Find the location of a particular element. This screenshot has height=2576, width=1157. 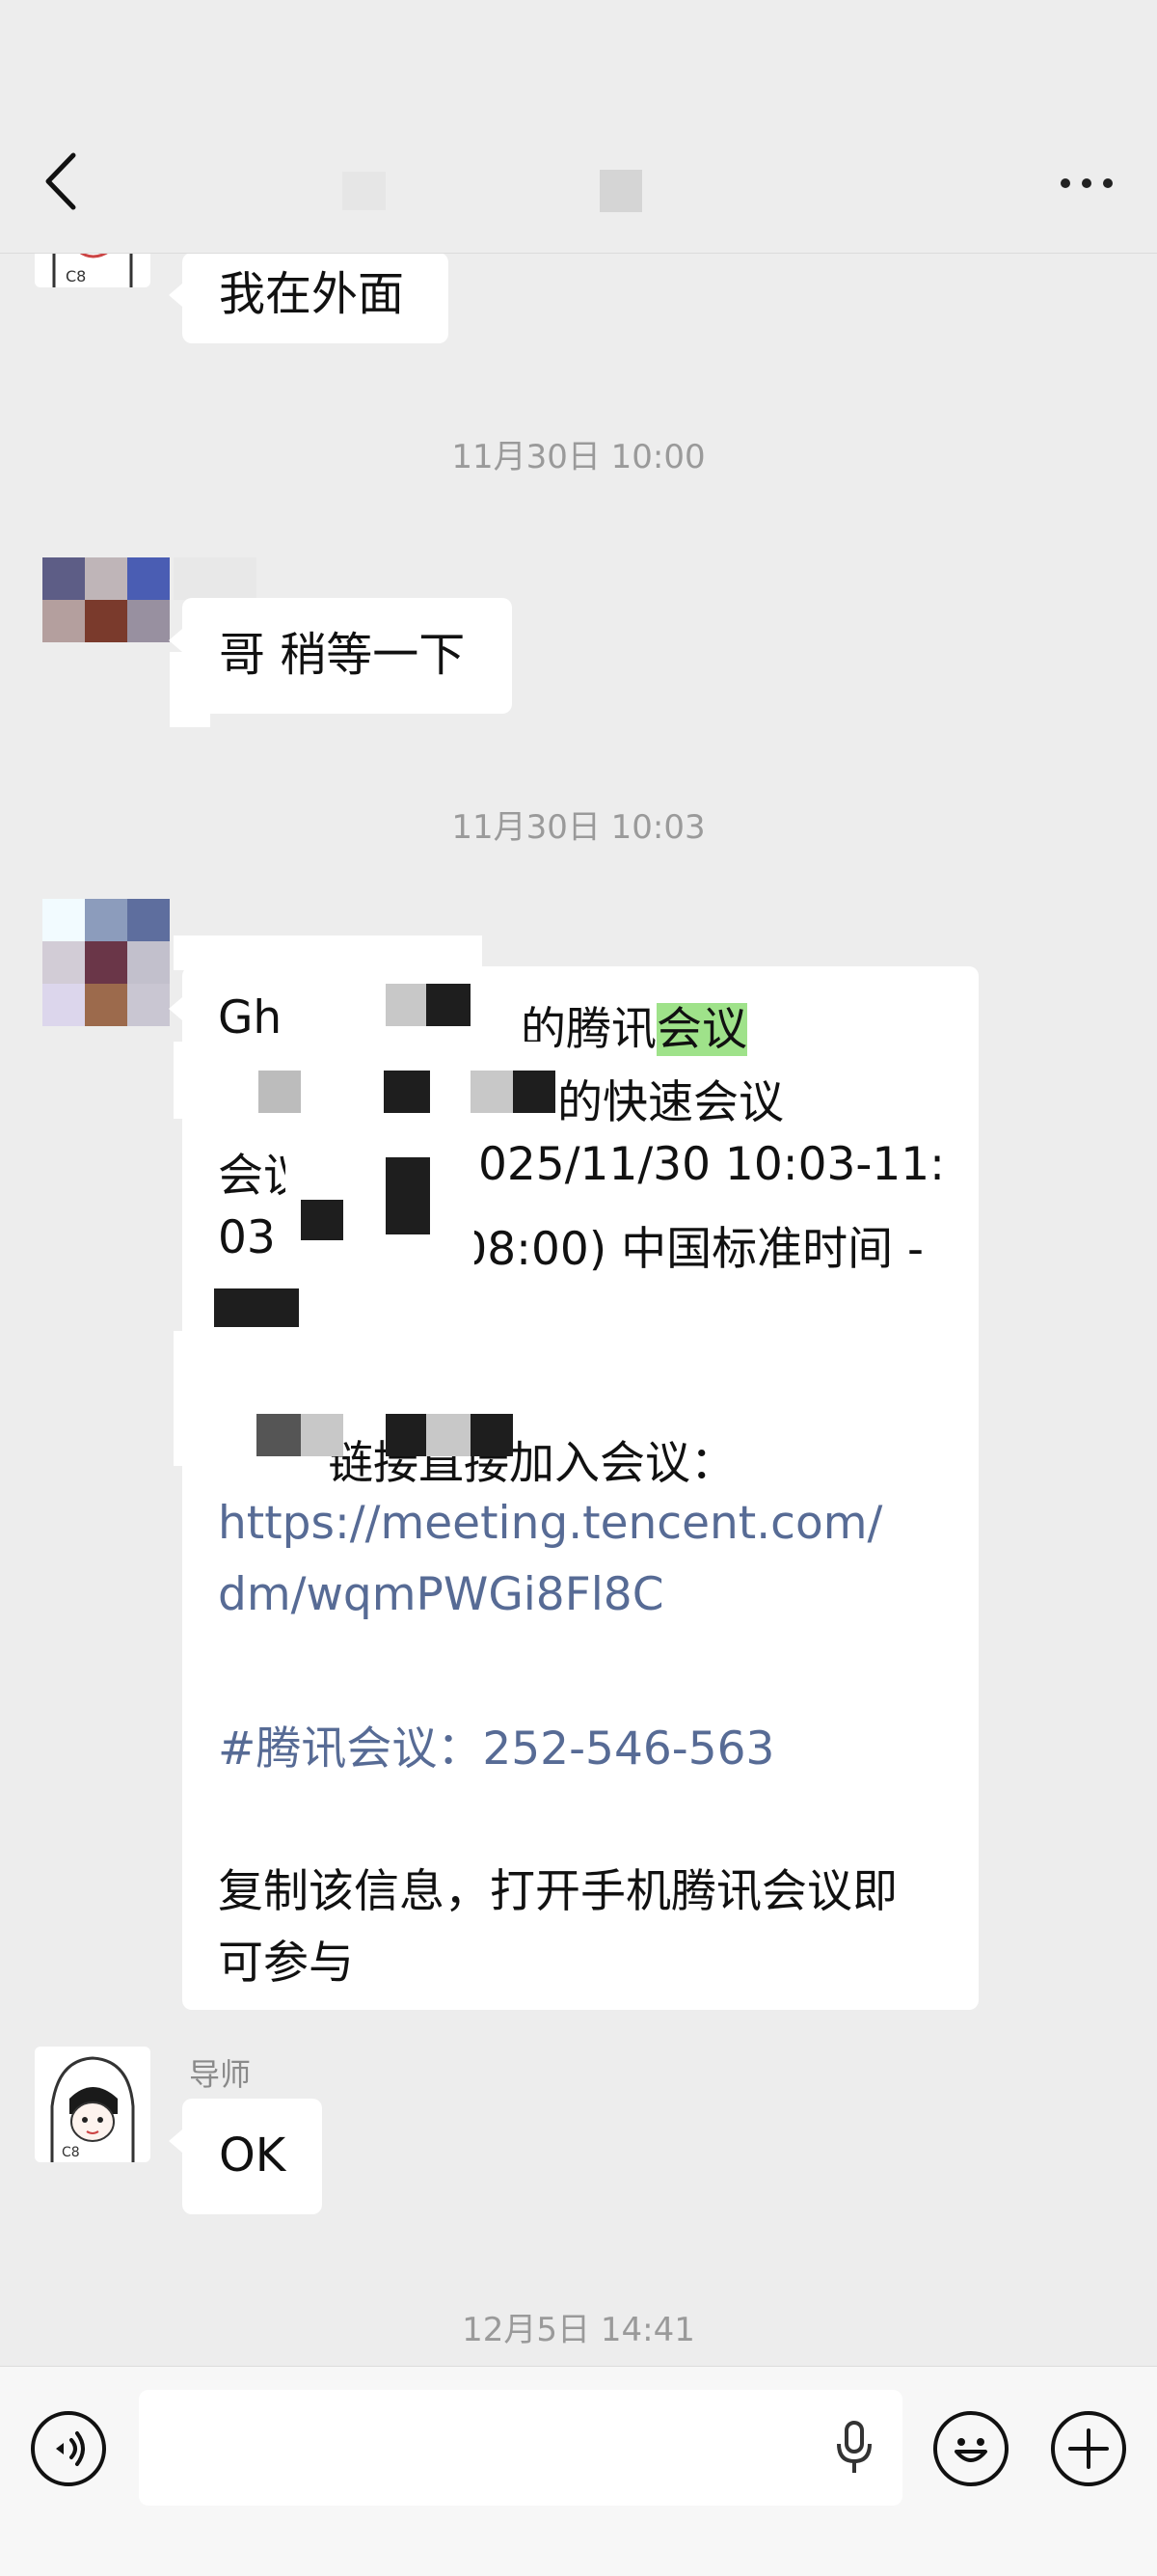

message-bubble: OK is located at coordinates (245, 2156).